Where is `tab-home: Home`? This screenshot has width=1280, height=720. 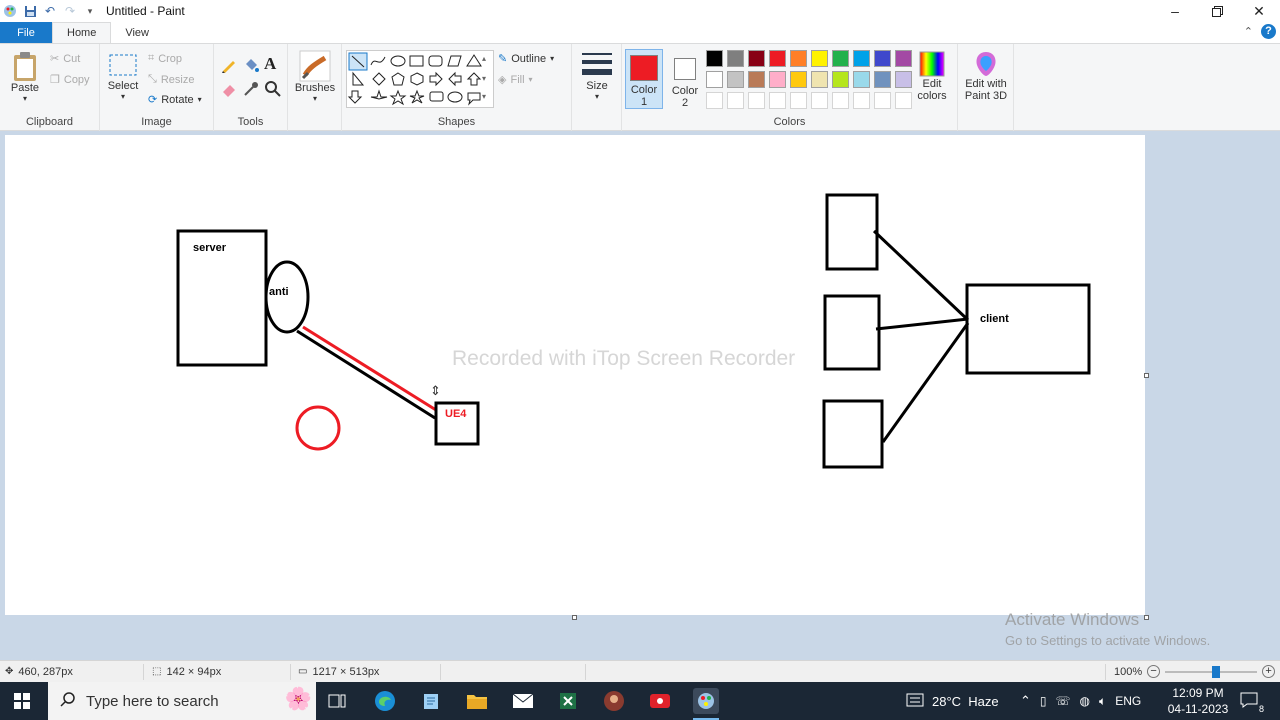
tab-home: Home is located at coordinates (82, 32).